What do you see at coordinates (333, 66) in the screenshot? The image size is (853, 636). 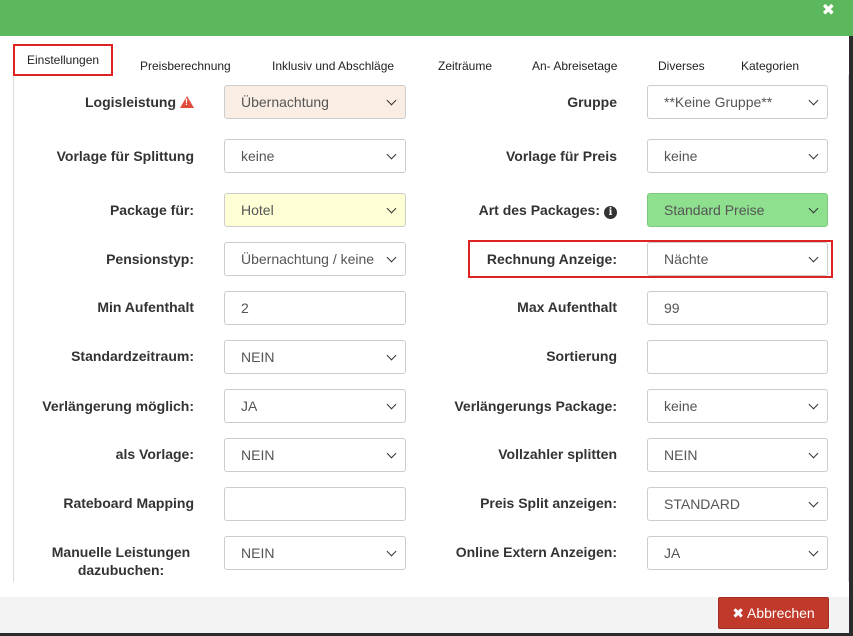 I see `tab-inklusiv-und-abschlaege: Inklusiv und Abschläge` at bounding box center [333, 66].